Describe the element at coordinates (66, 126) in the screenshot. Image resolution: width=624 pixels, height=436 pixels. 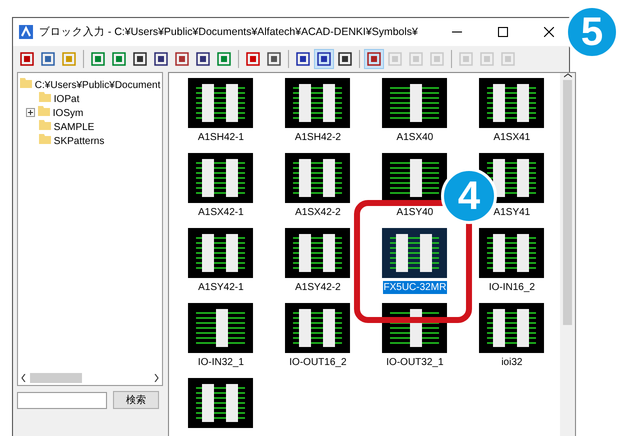
I see `tree-item: SAMPLE` at that location.